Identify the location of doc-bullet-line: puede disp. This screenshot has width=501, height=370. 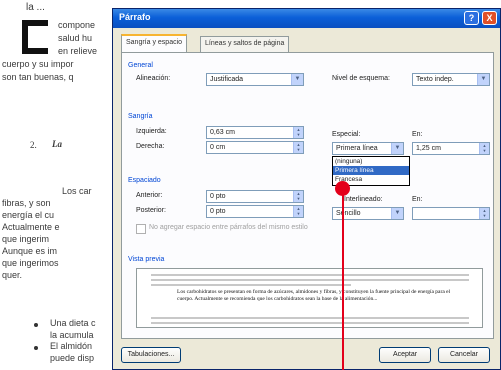
(72, 358).